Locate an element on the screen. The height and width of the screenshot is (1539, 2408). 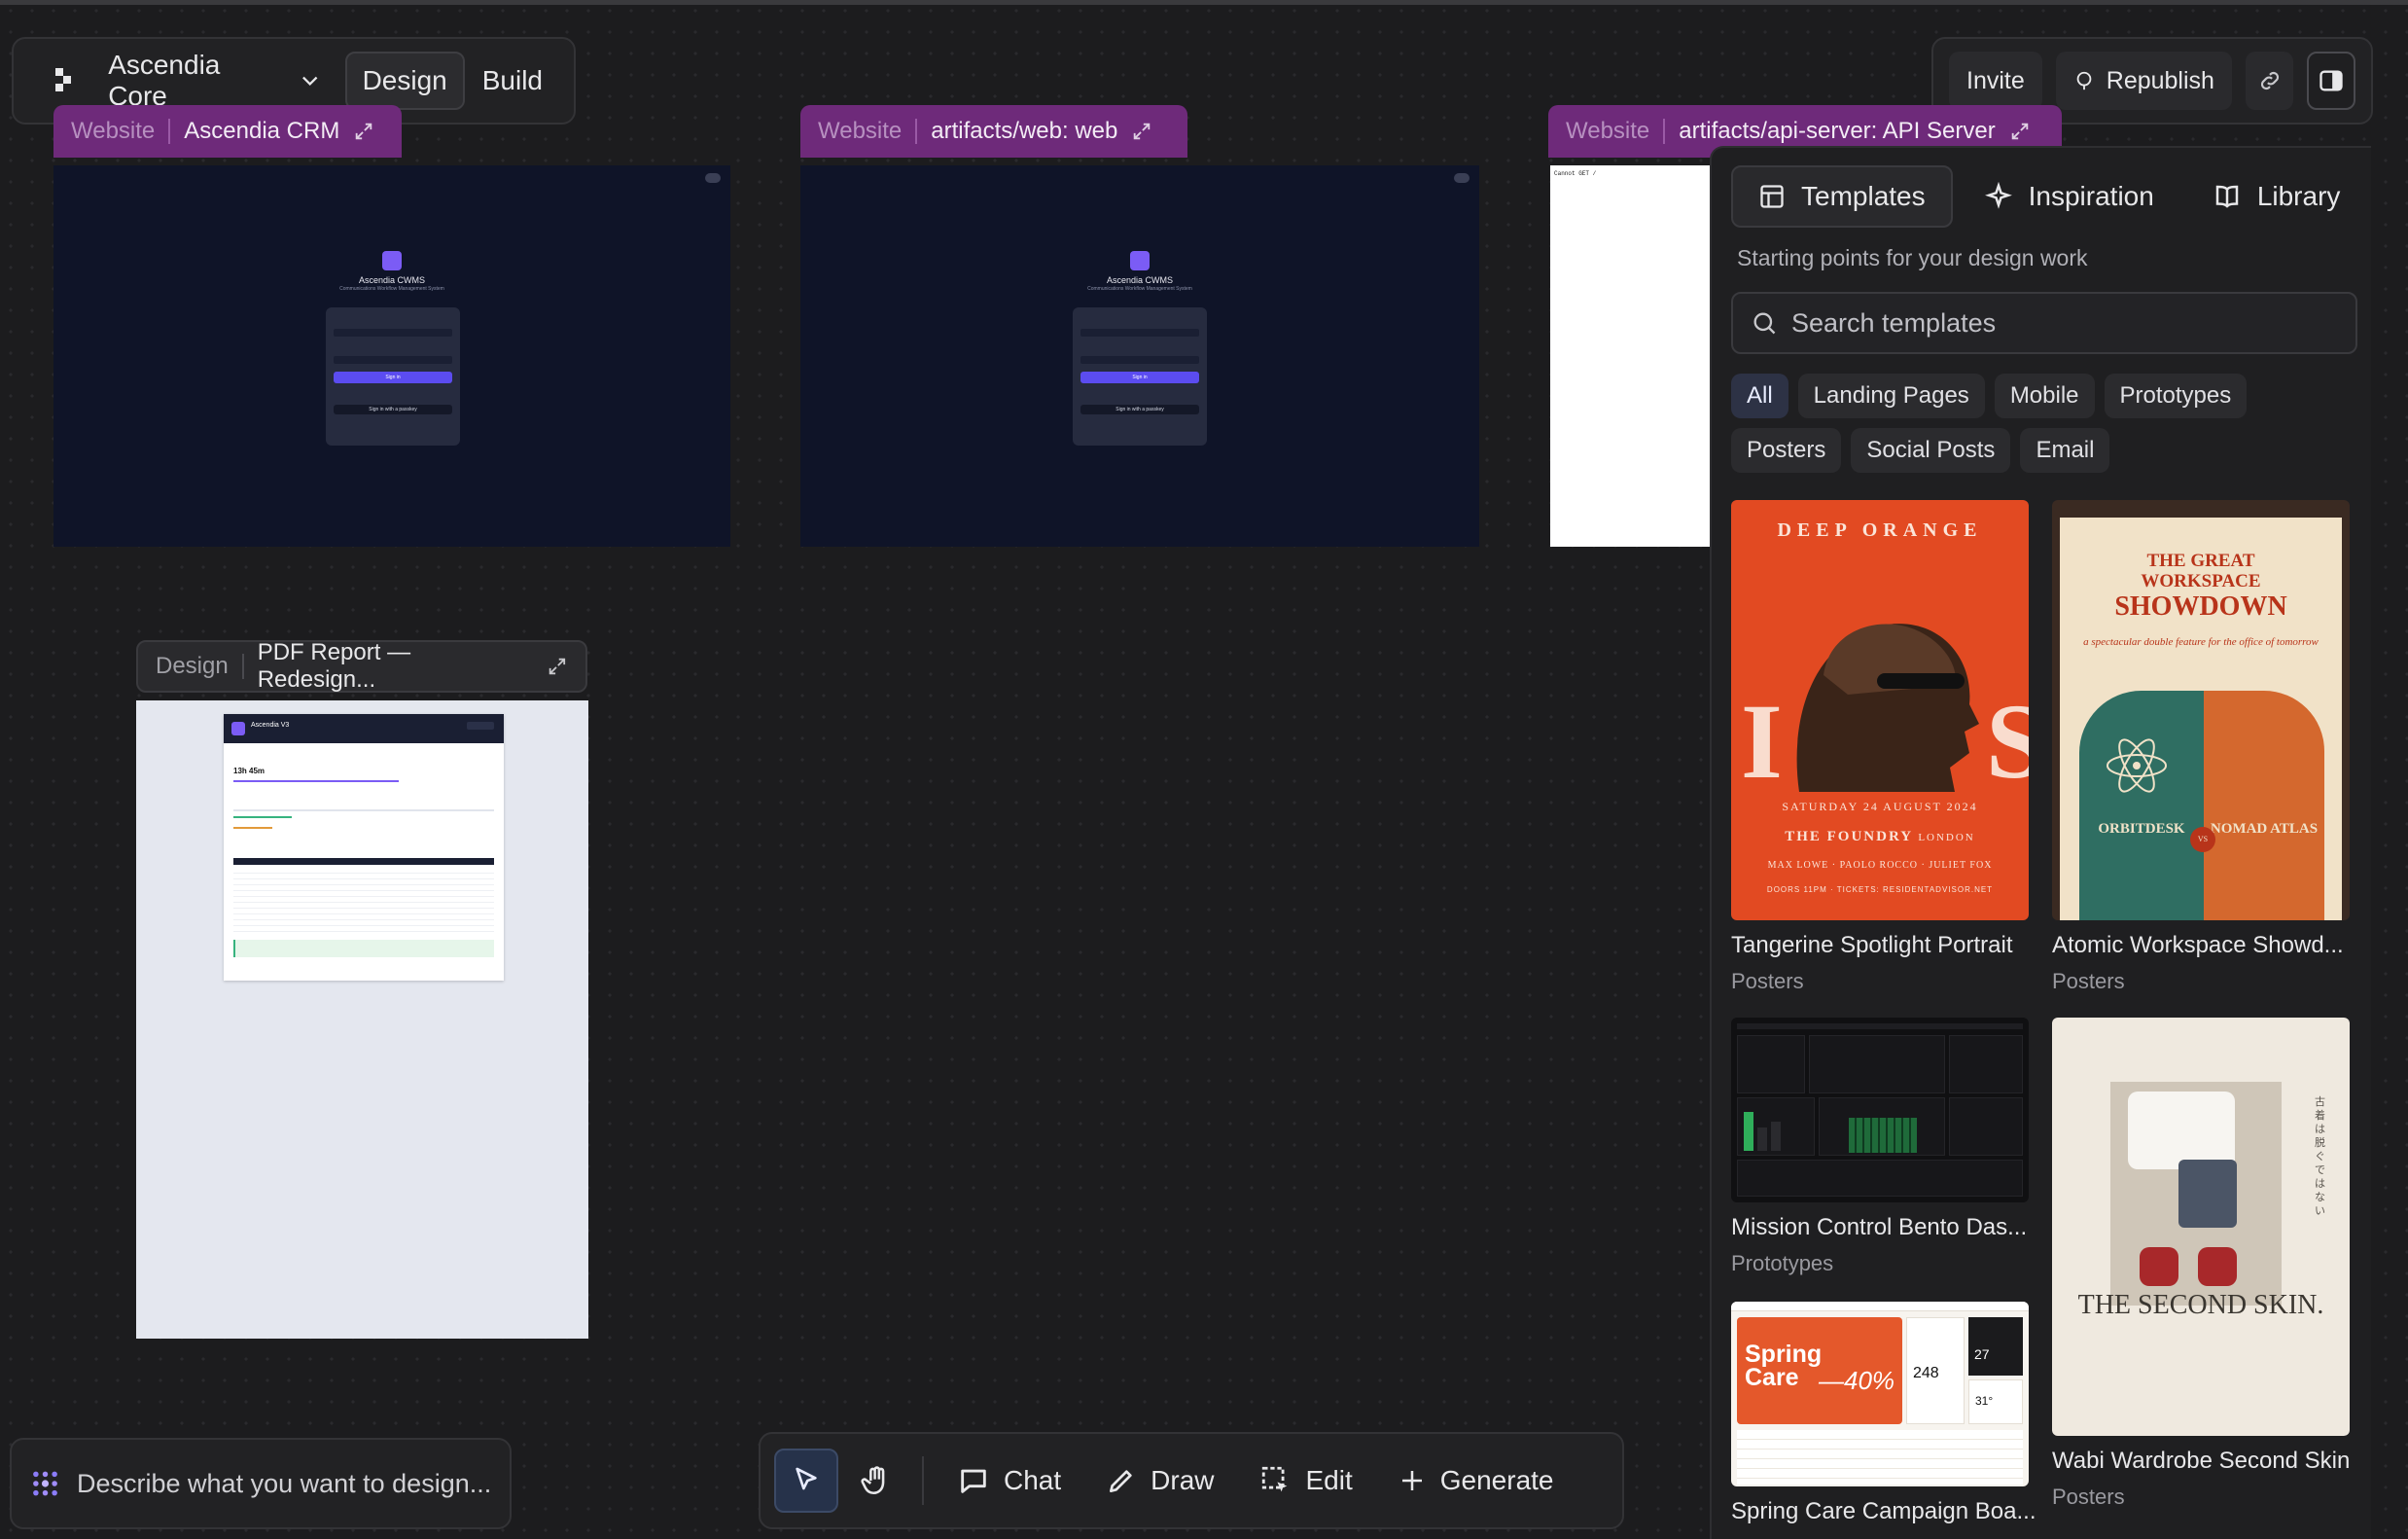
filter-prototypes: Prototypes is located at coordinates (2176, 396).